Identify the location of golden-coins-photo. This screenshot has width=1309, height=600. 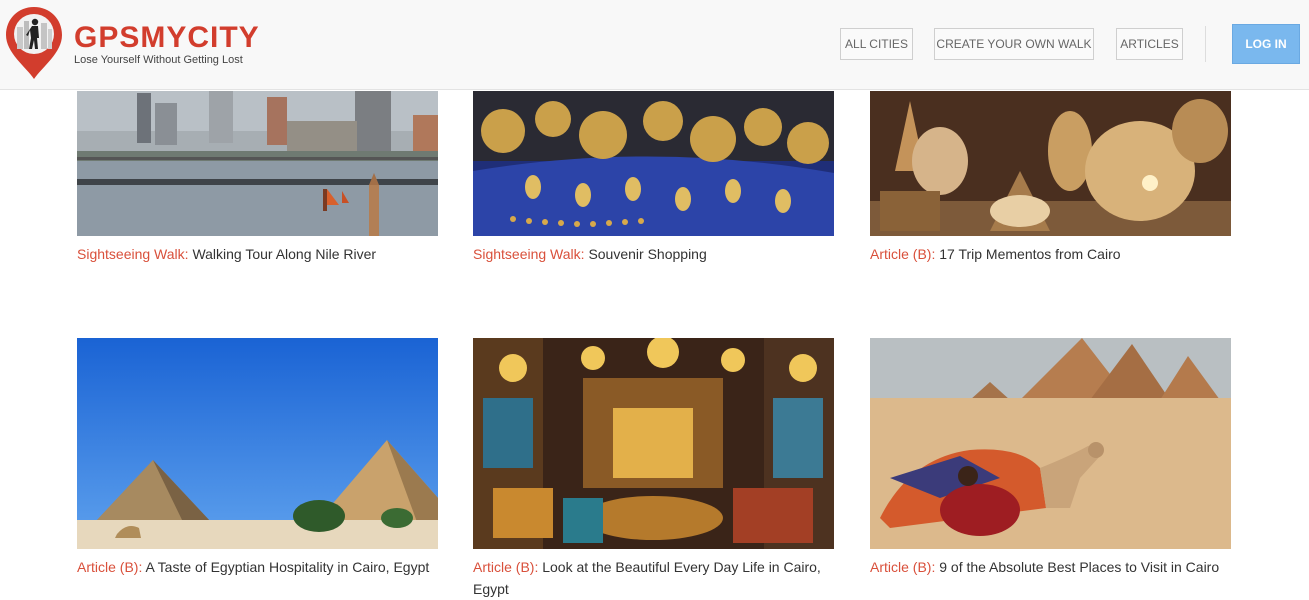
(653, 163).